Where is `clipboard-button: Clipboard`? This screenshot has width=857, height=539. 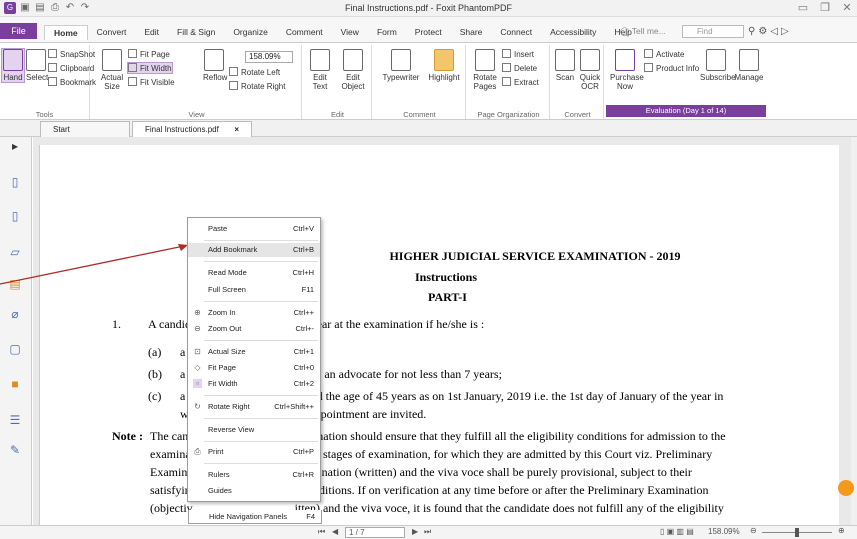 clipboard-button: Clipboard is located at coordinates (71, 68).